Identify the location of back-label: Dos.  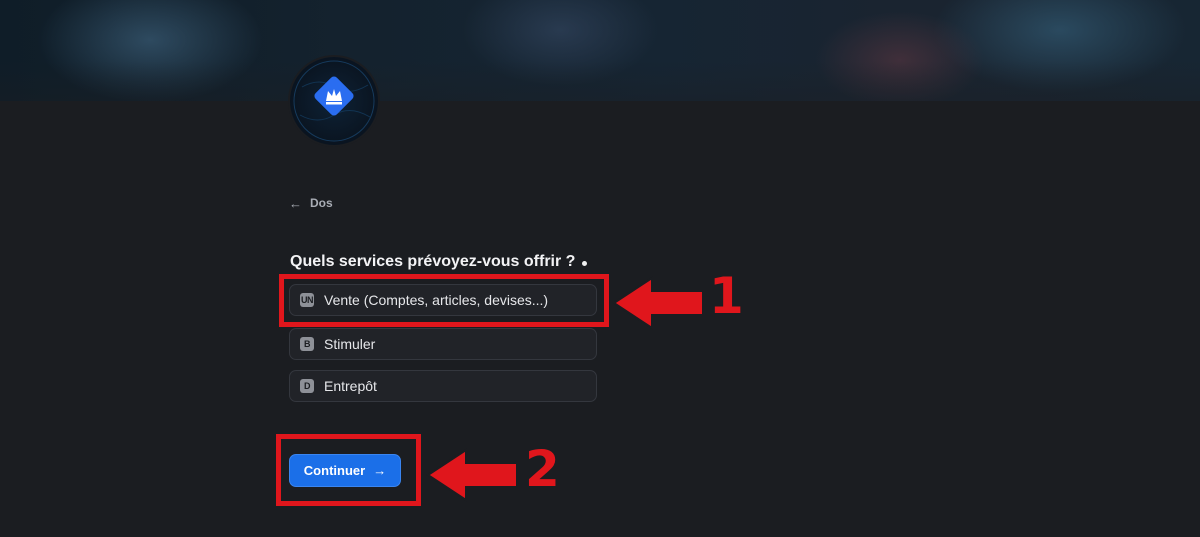
(321, 203).